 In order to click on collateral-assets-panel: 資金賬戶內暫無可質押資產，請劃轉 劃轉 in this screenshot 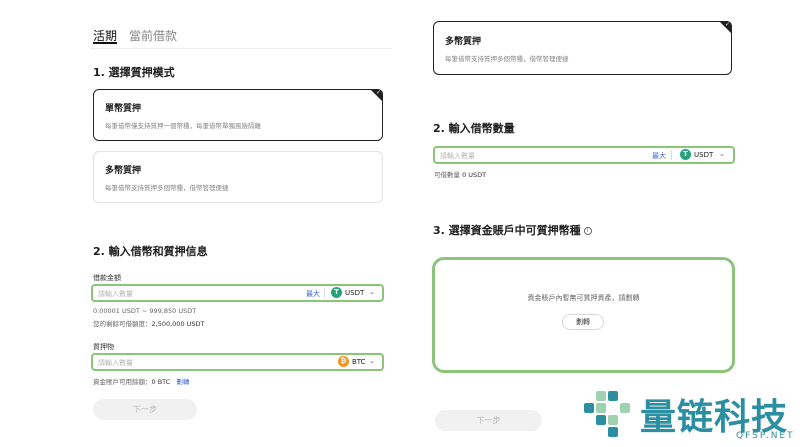, I will do `click(583, 315)`.